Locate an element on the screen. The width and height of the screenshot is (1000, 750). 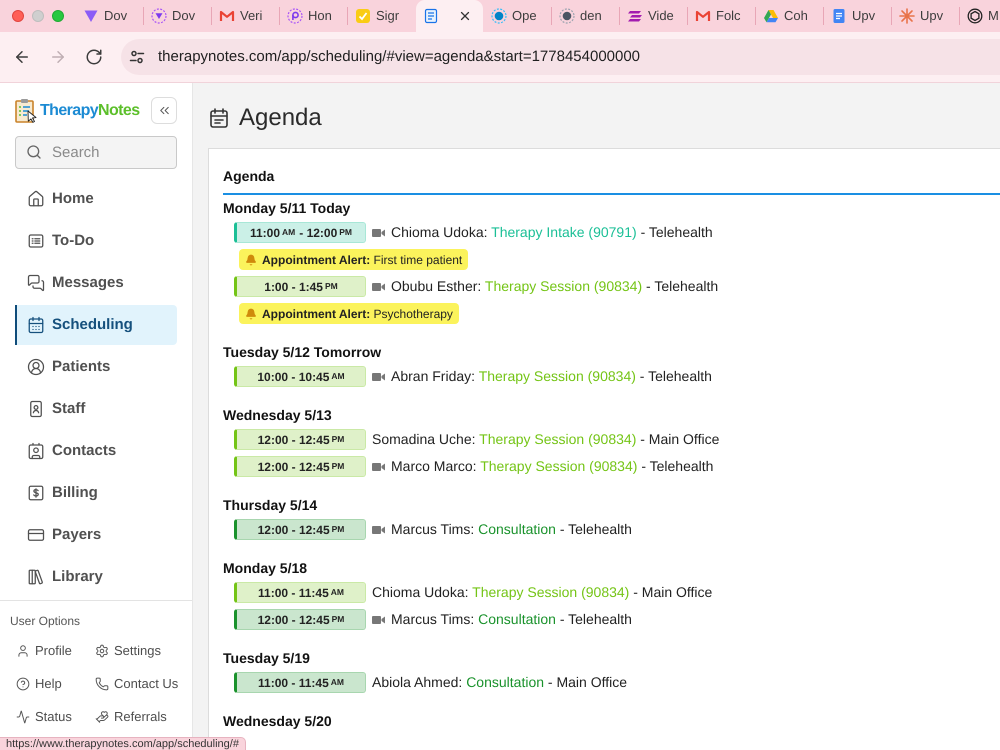
browser-tab: Ope is located at coordinates (517, 16).